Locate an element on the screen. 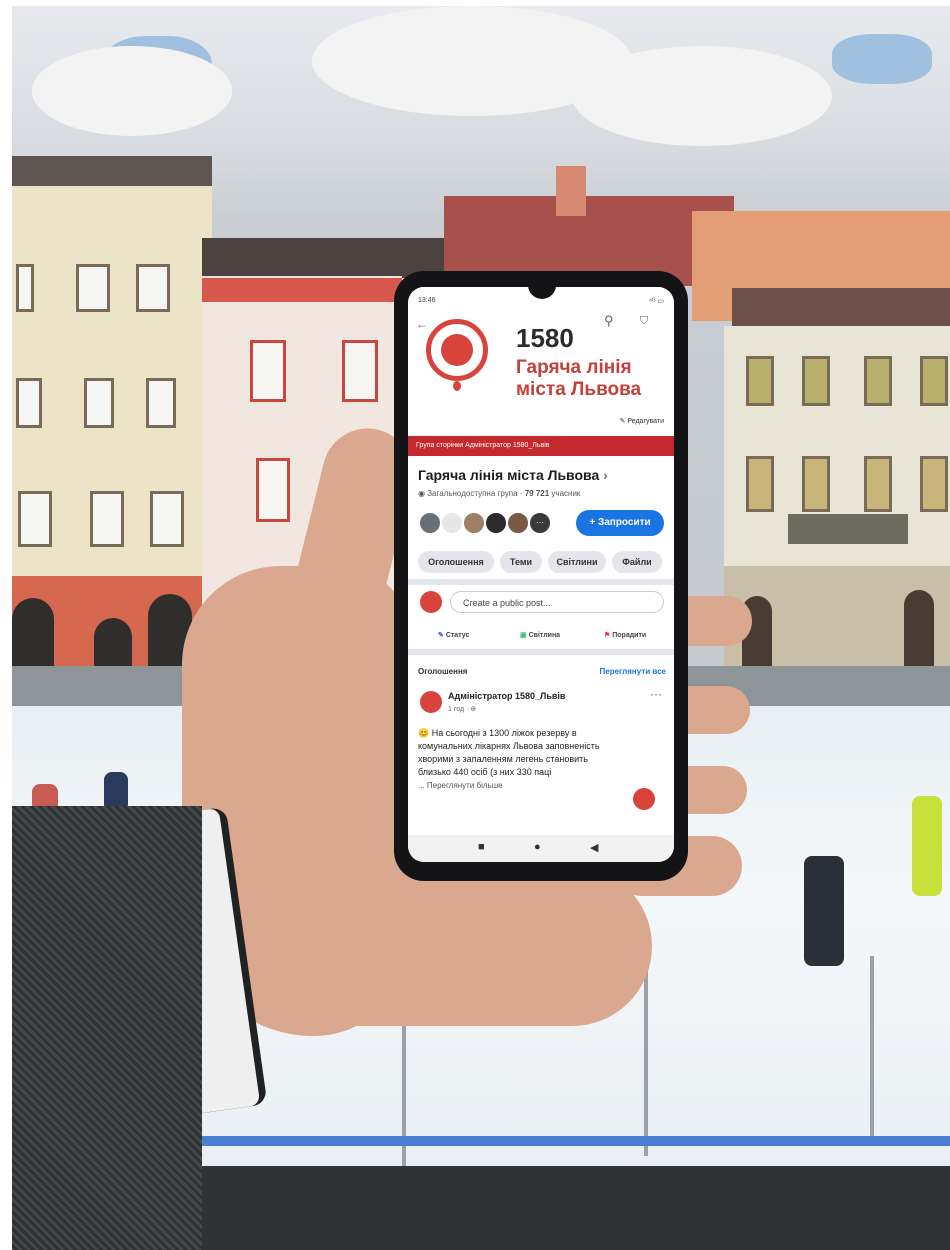 Image resolution: width=950 pixels, height=1250 pixels. group-type: Загальнодоступна група is located at coordinates (472, 493).